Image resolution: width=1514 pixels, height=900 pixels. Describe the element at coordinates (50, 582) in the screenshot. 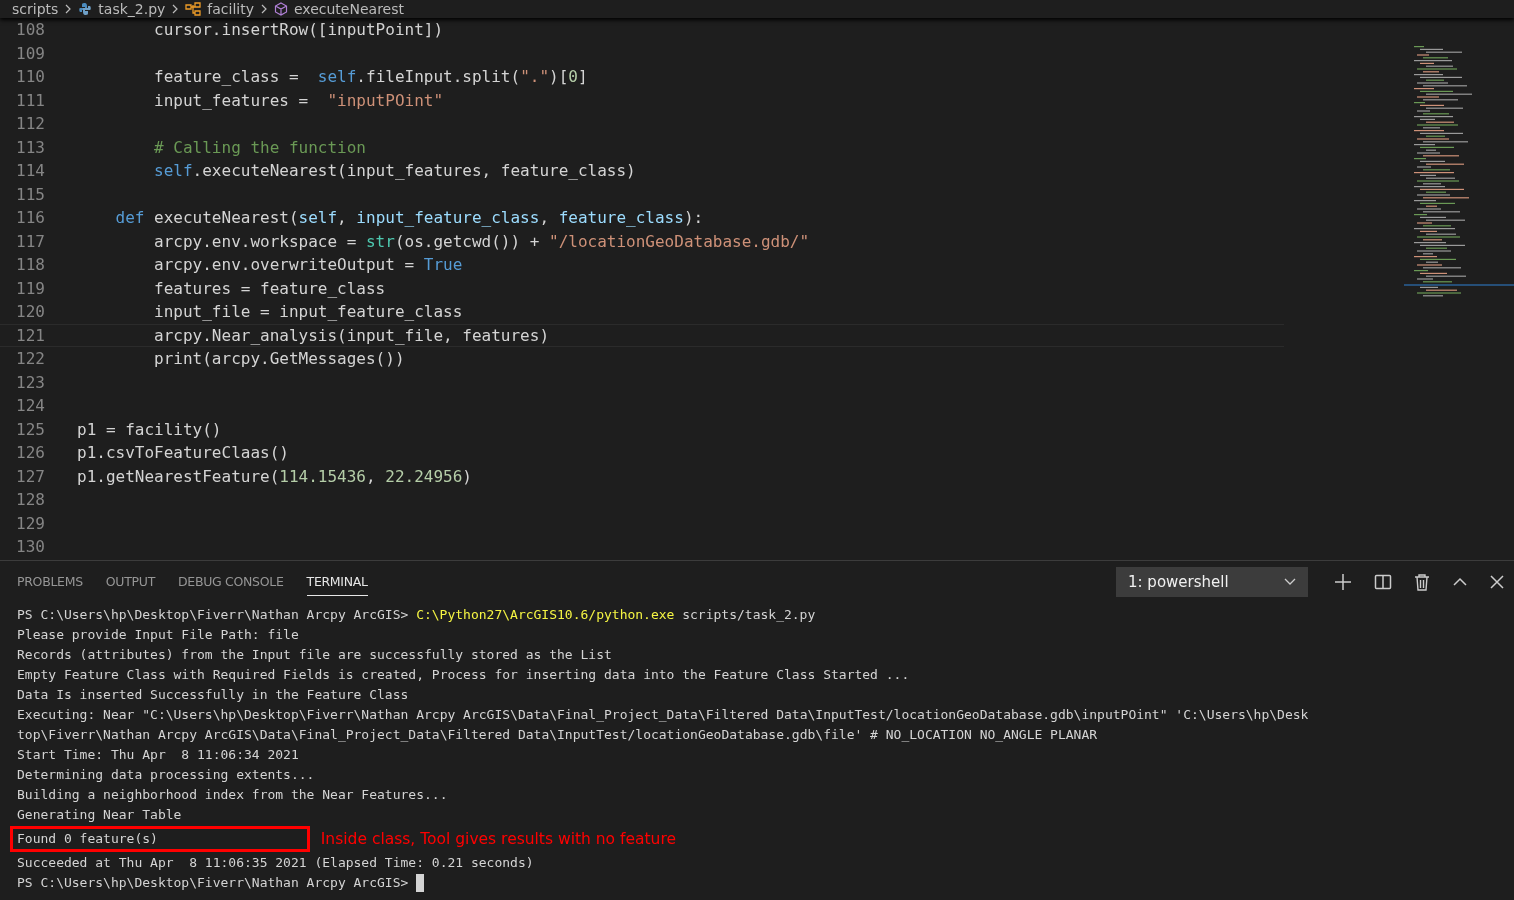

I see `panel-tab: PROBLEMS` at that location.